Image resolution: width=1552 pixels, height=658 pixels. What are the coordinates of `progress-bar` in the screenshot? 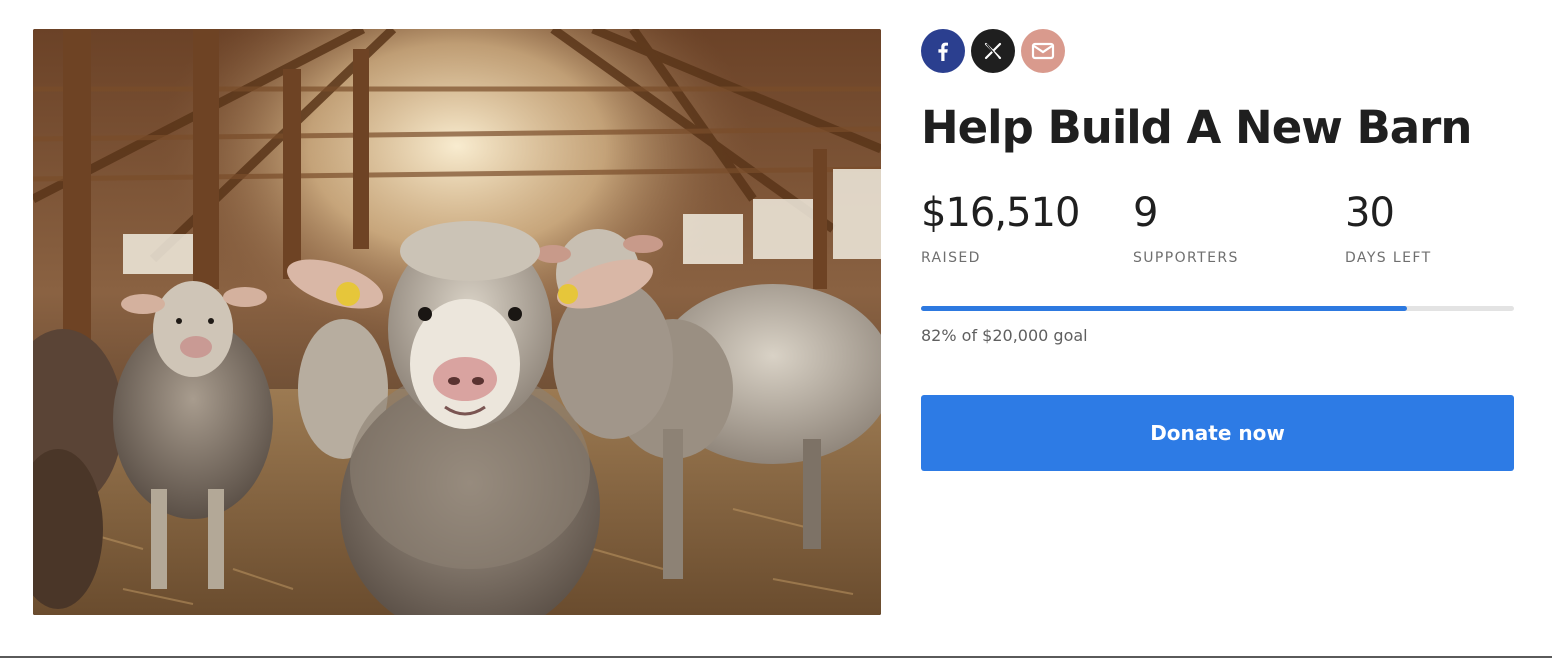 It's located at (1217, 308).